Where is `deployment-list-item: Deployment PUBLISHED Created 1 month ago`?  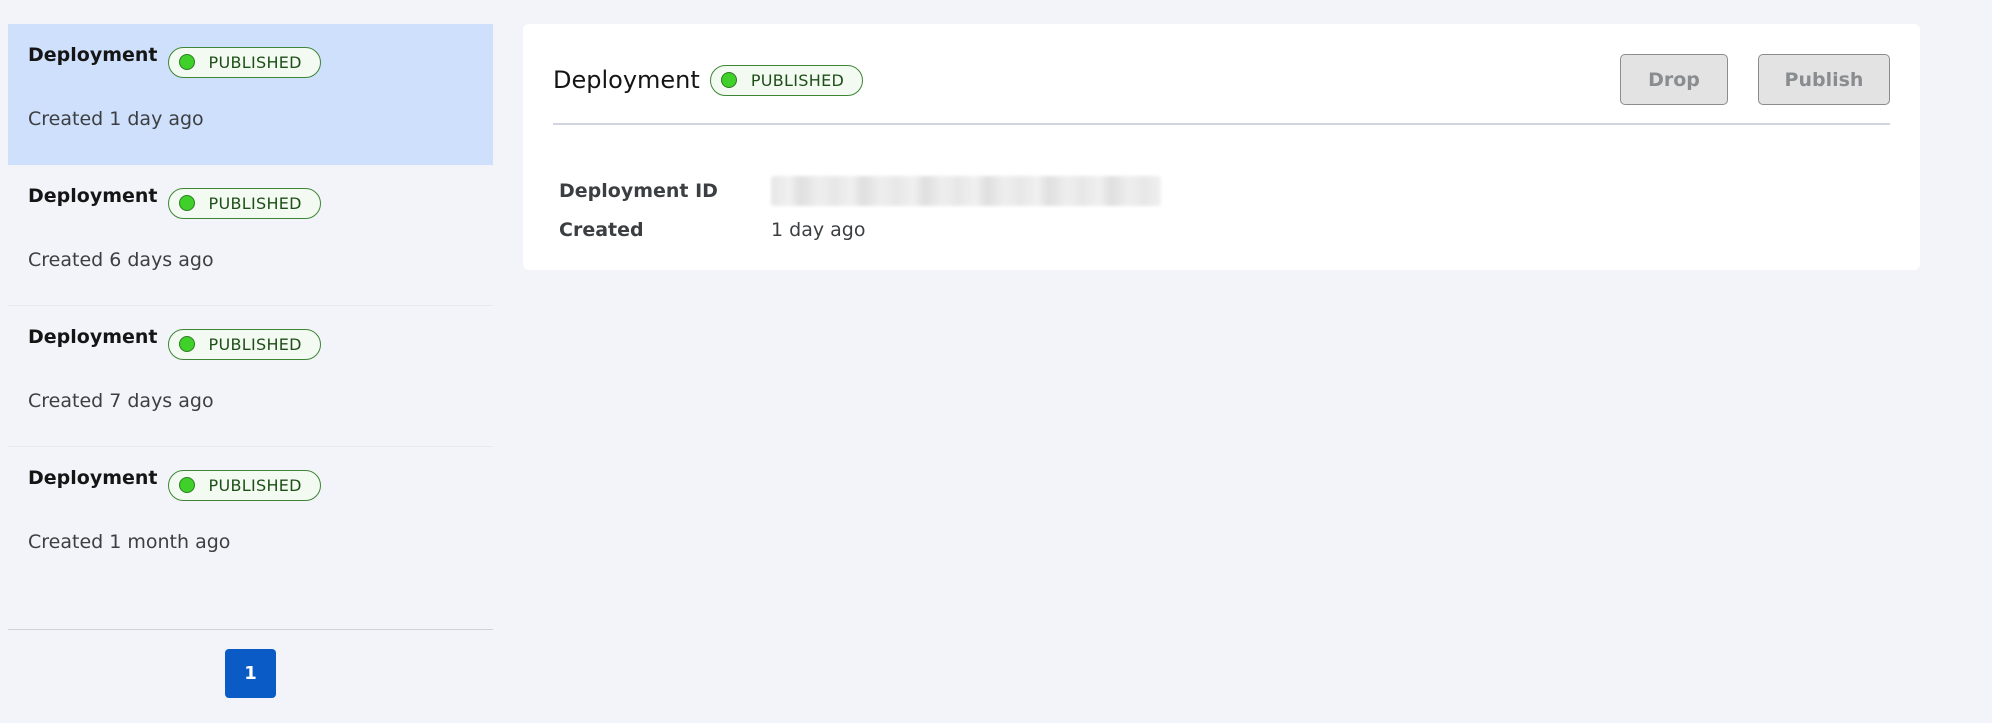 deployment-list-item: Deployment PUBLISHED Created 1 month ago is located at coordinates (250, 517).